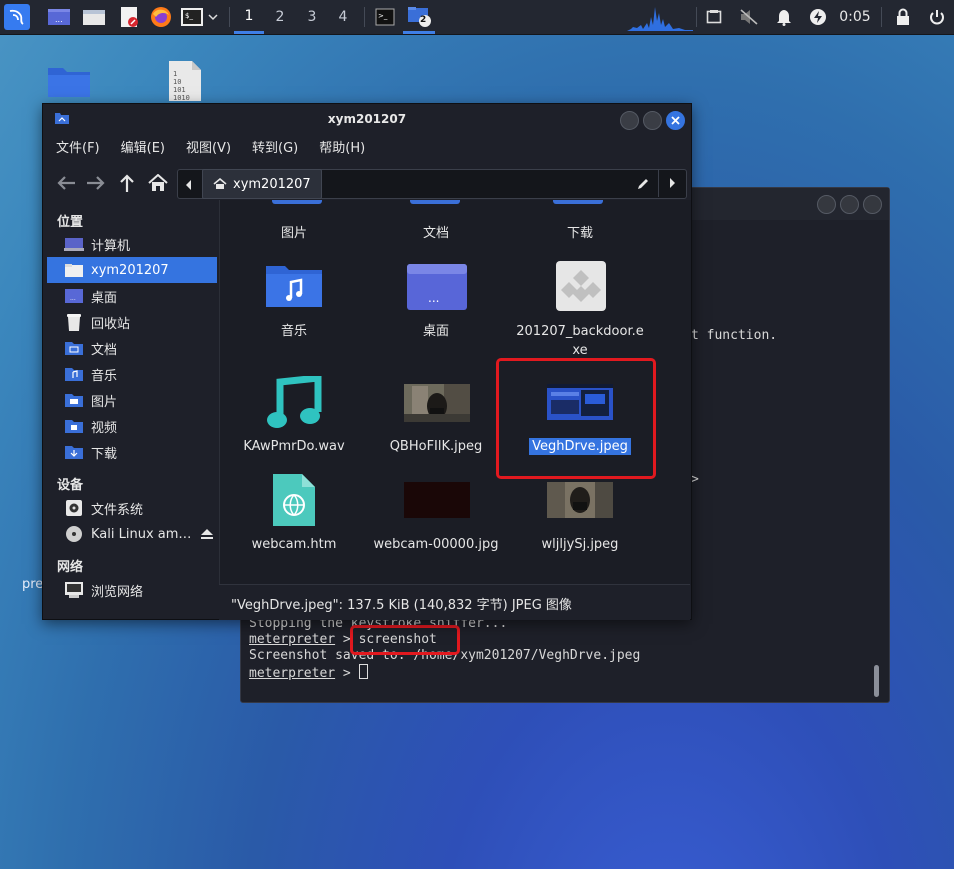 The height and width of the screenshot is (869, 954). I want to click on file-label: 201207_backdoor.e xe, so click(580, 341).